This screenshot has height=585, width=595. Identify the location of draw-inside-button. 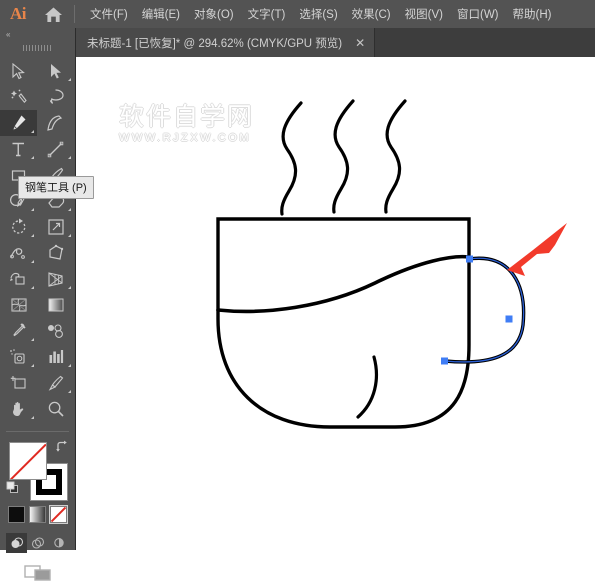
(58, 543).